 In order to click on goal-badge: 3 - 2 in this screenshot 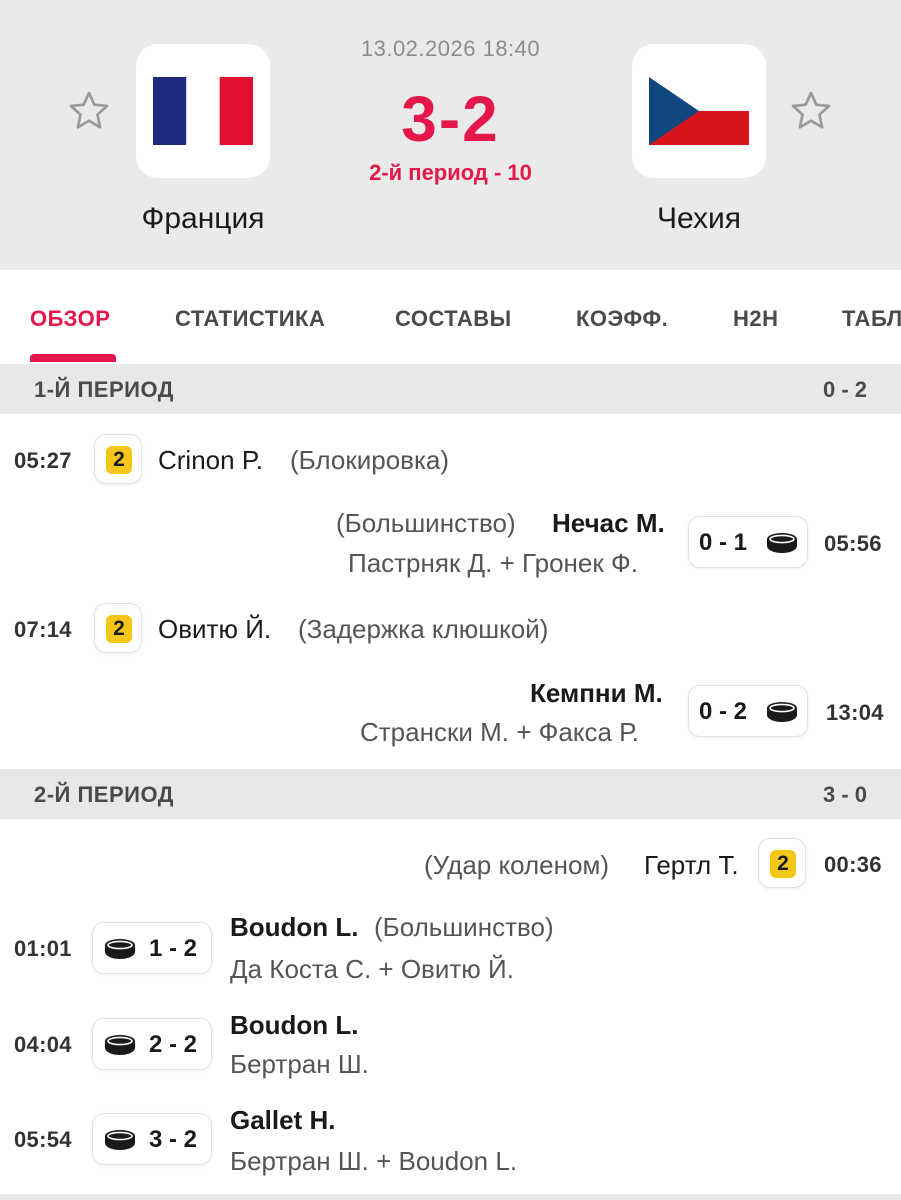, I will do `click(152, 1139)`.